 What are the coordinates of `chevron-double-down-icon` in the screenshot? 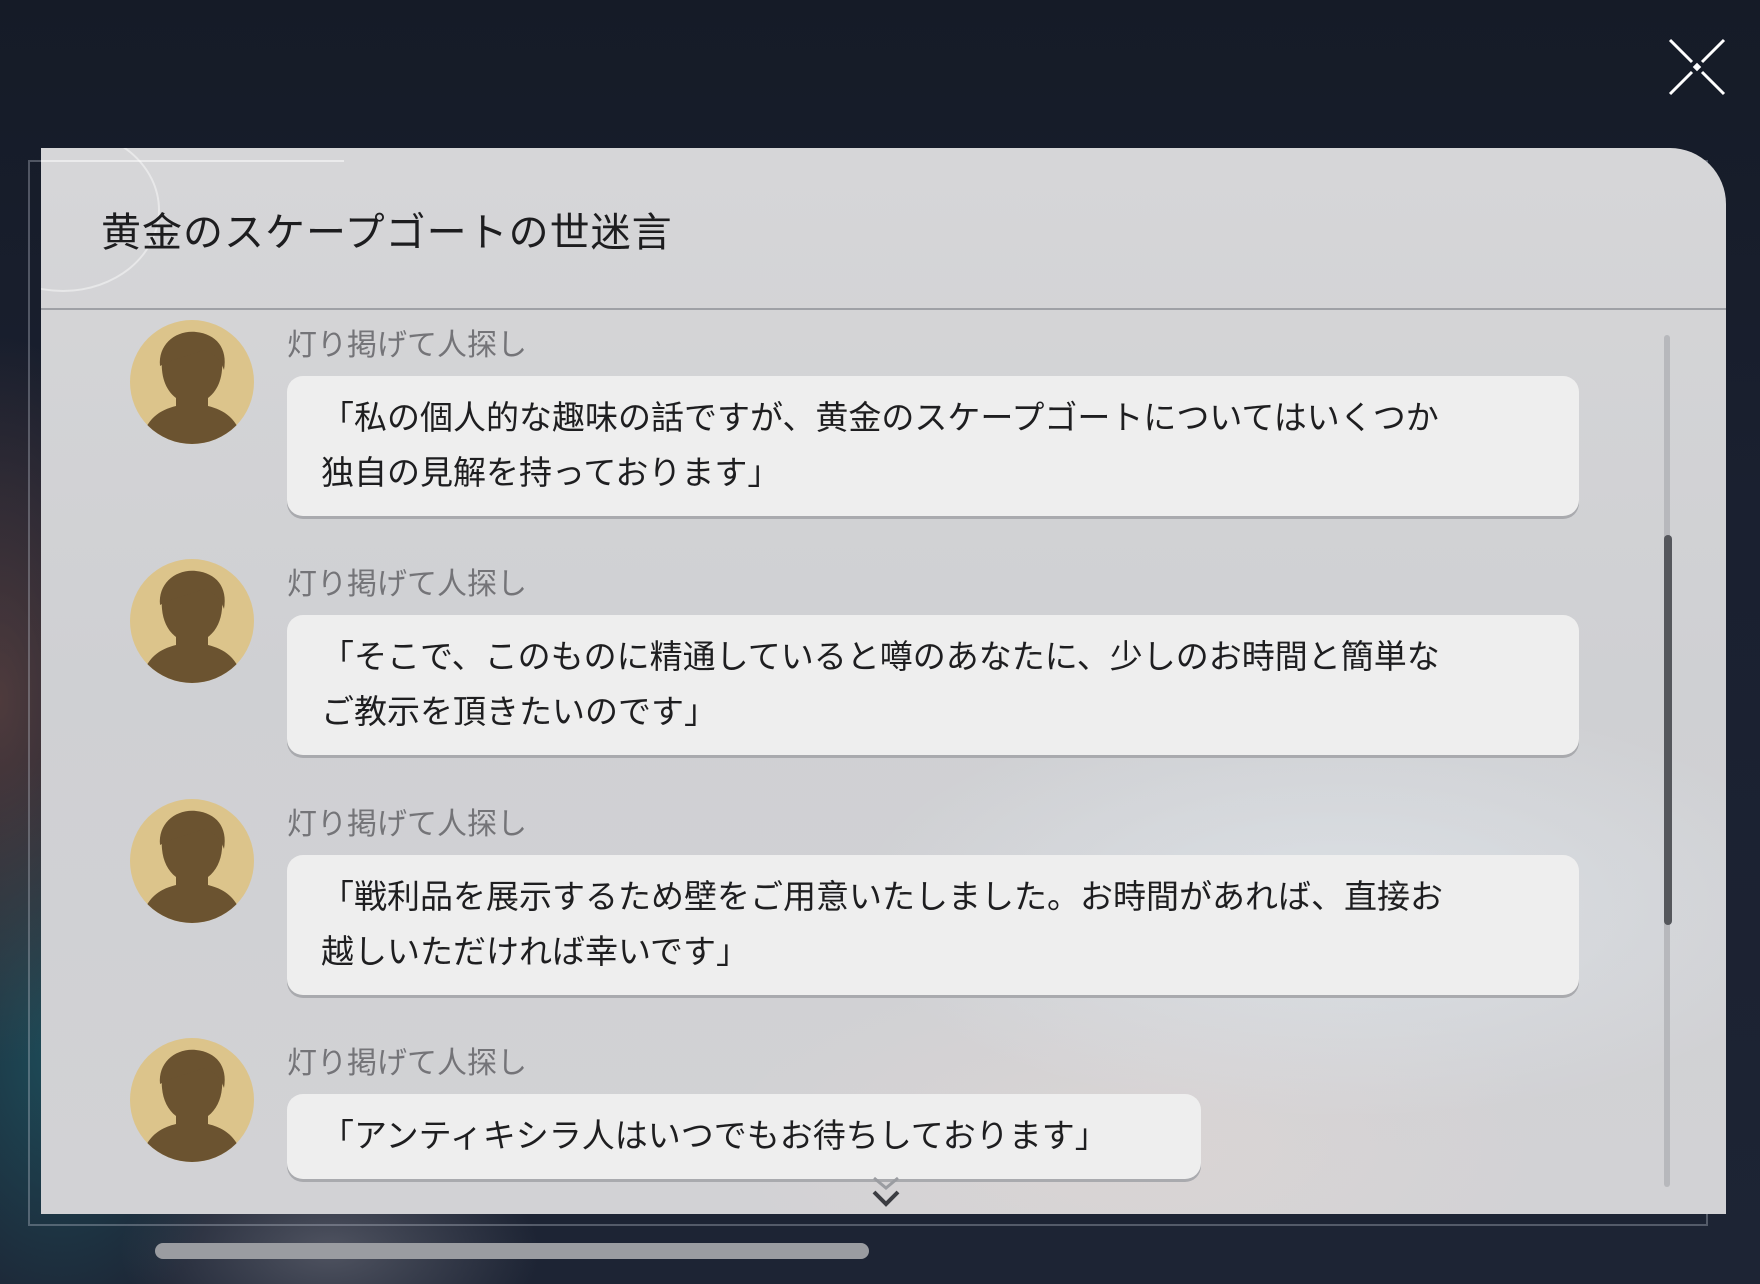 It's located at (886, 1191).